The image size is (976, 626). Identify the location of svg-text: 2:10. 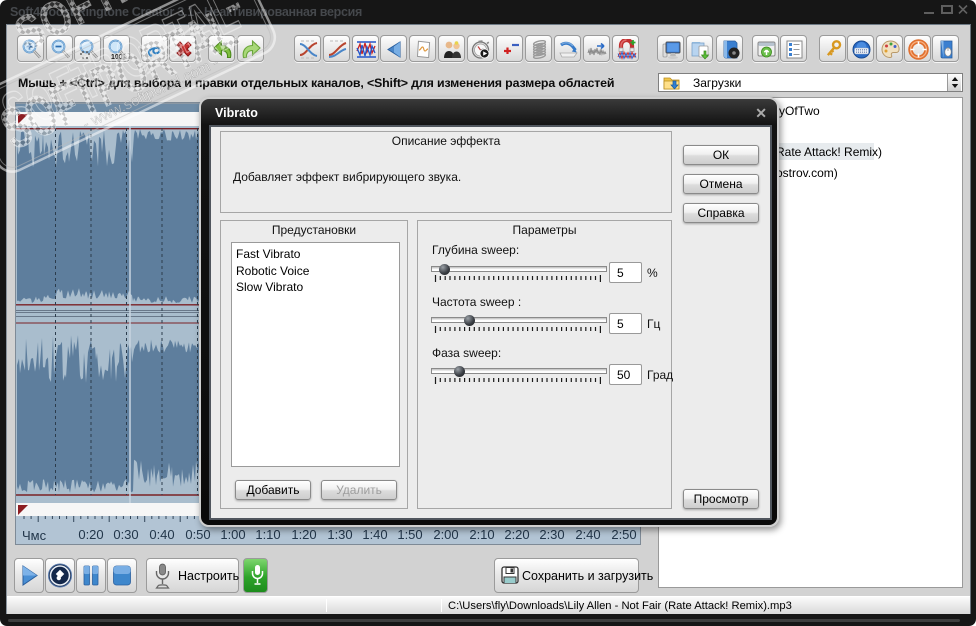
(481, 534).